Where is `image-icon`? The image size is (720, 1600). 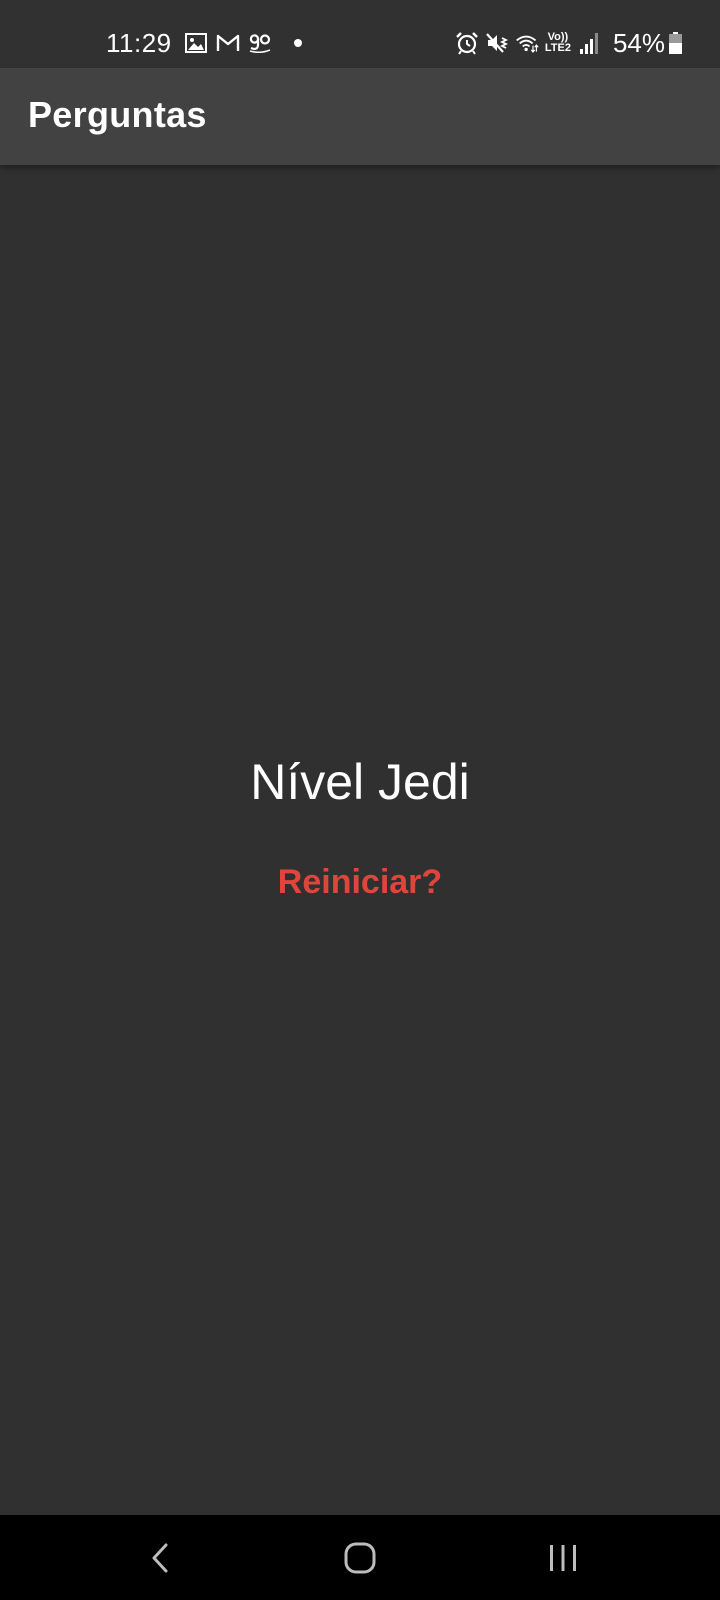
image-icon is located at coordinates (196, 43).